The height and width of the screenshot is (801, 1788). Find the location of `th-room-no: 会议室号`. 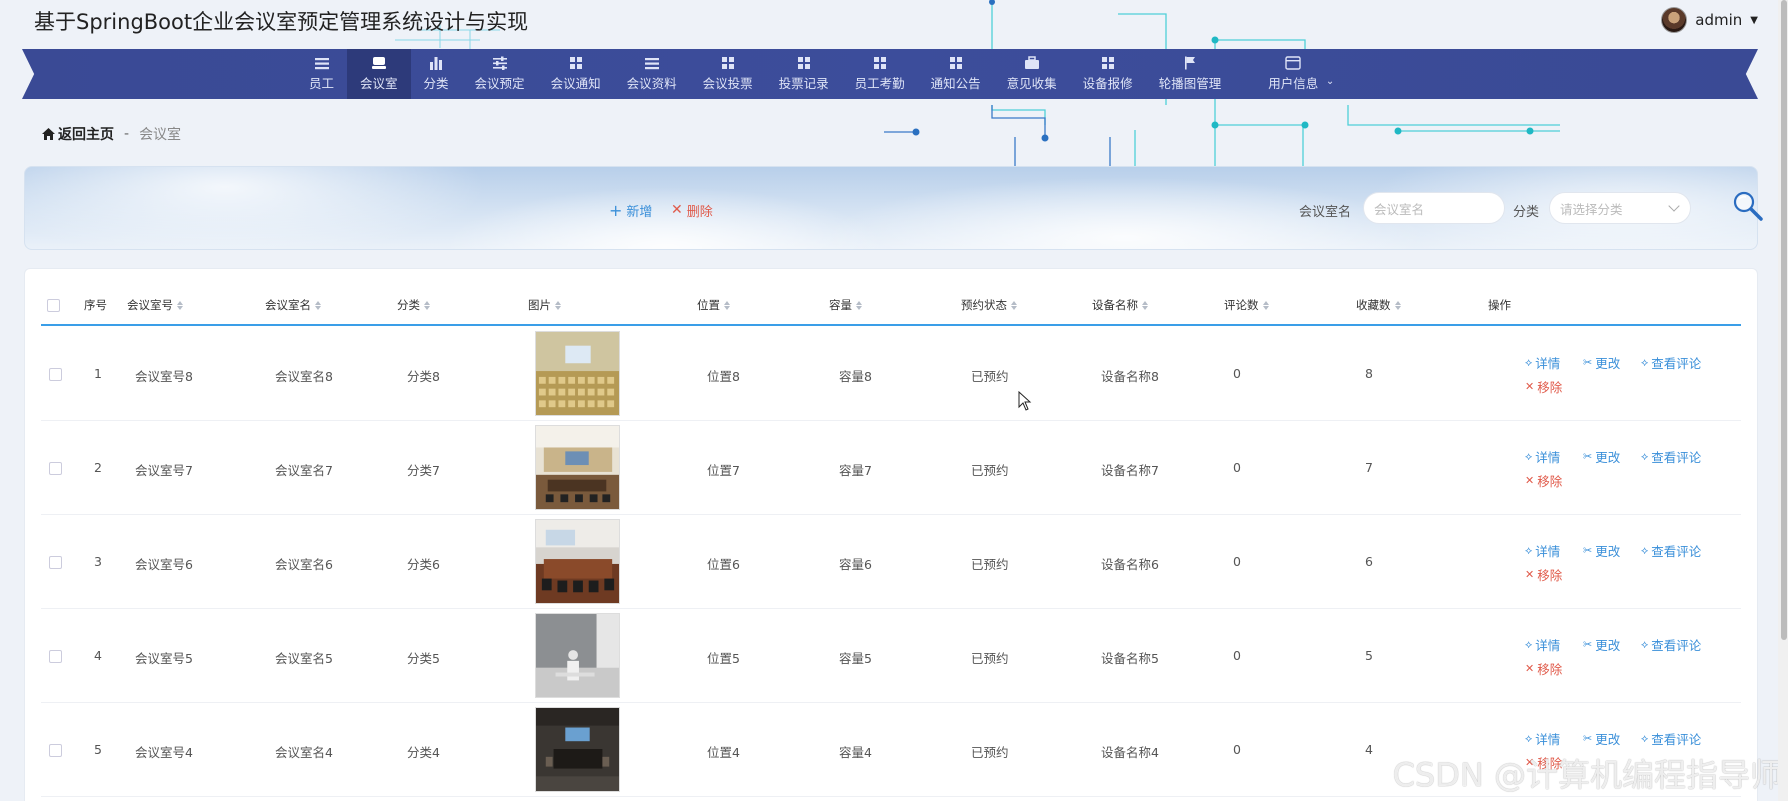

th-room-no: 会议室号 is located at coordinates (155, 305).